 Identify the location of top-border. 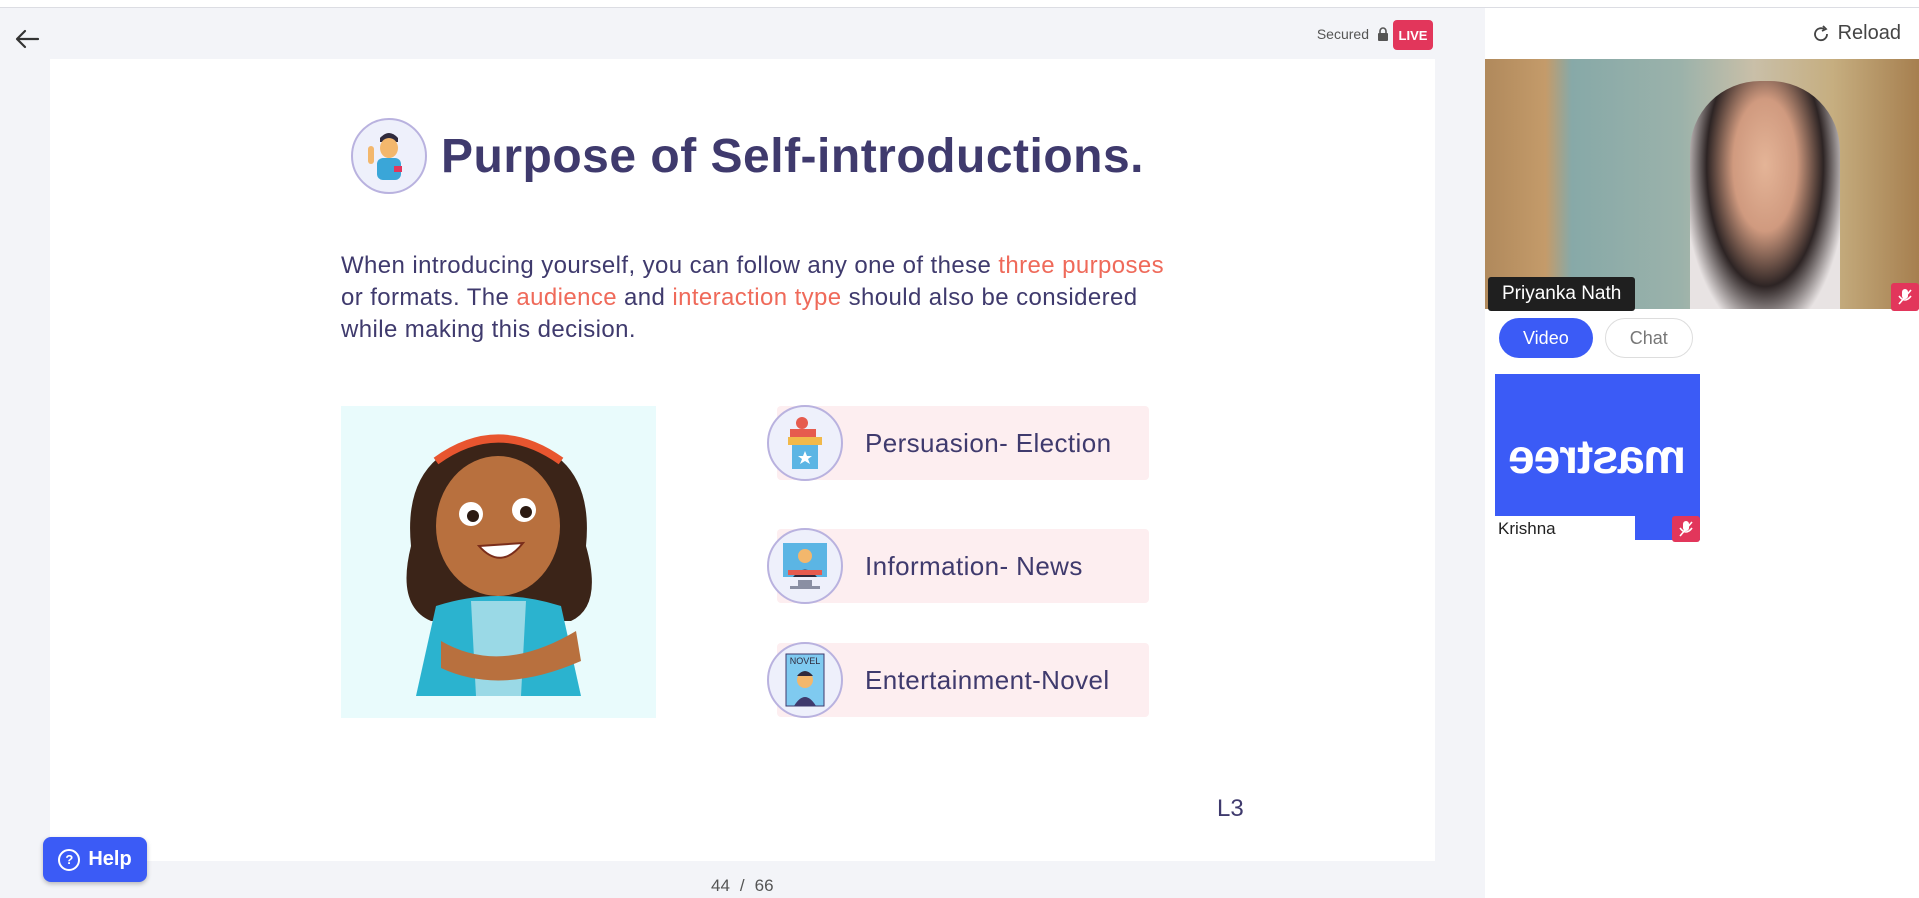
(959, 4).